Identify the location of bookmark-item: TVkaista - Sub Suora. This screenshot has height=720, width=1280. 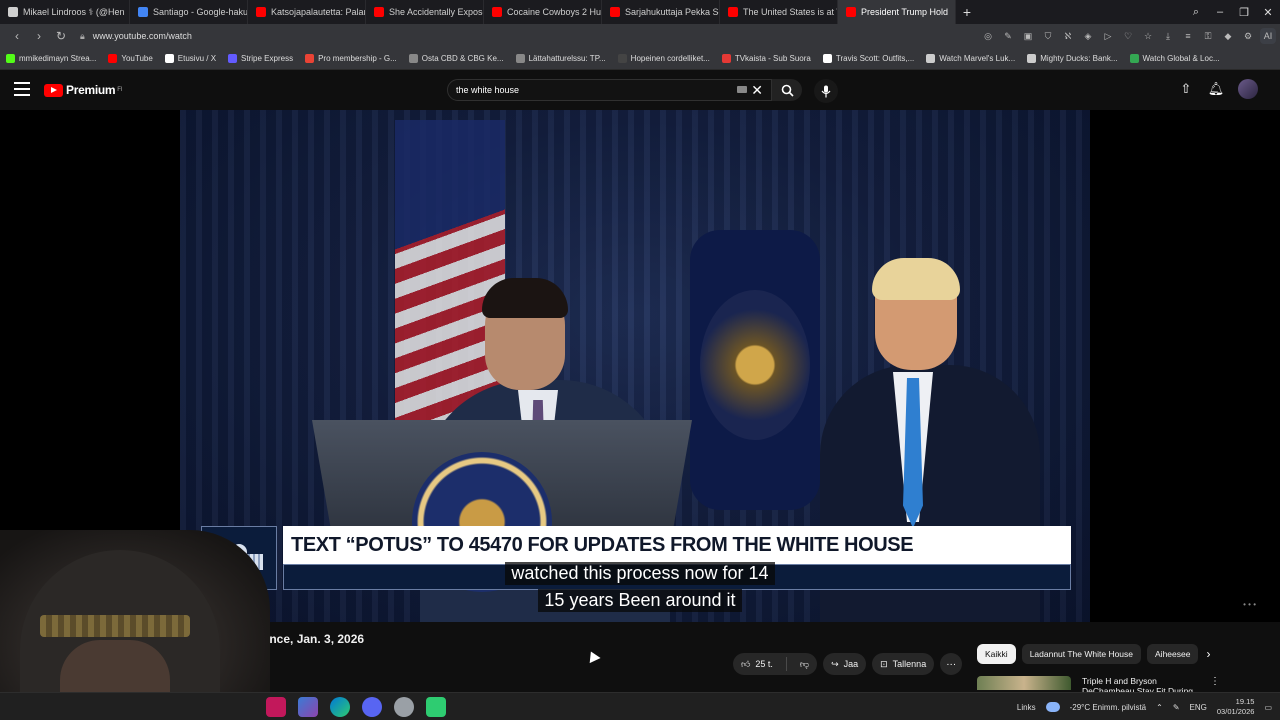
(766, 58).